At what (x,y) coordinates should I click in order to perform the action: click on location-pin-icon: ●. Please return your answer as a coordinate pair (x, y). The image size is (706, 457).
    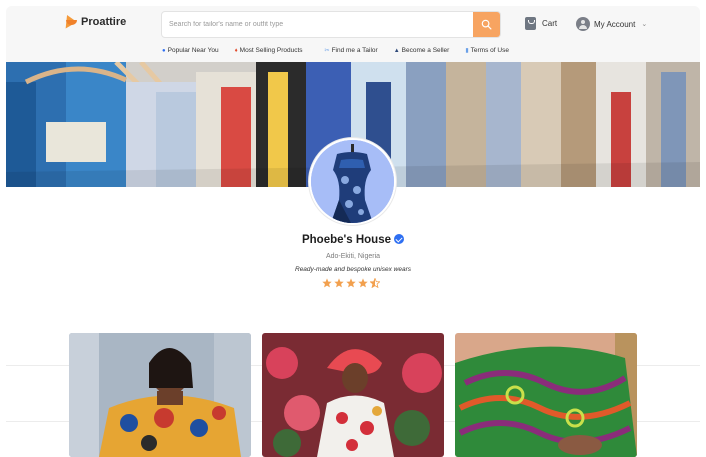
    Looking at the image, I should click on (164, 50).